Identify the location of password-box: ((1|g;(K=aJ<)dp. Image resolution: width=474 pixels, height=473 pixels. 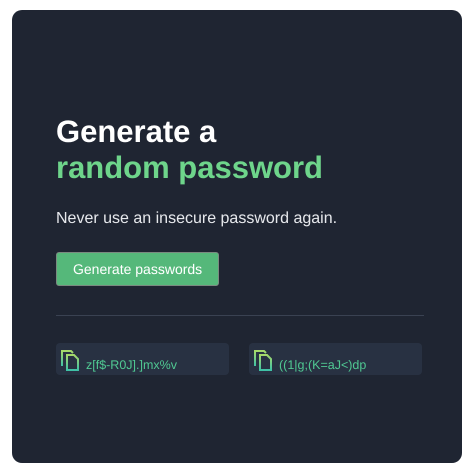
(335, 359).